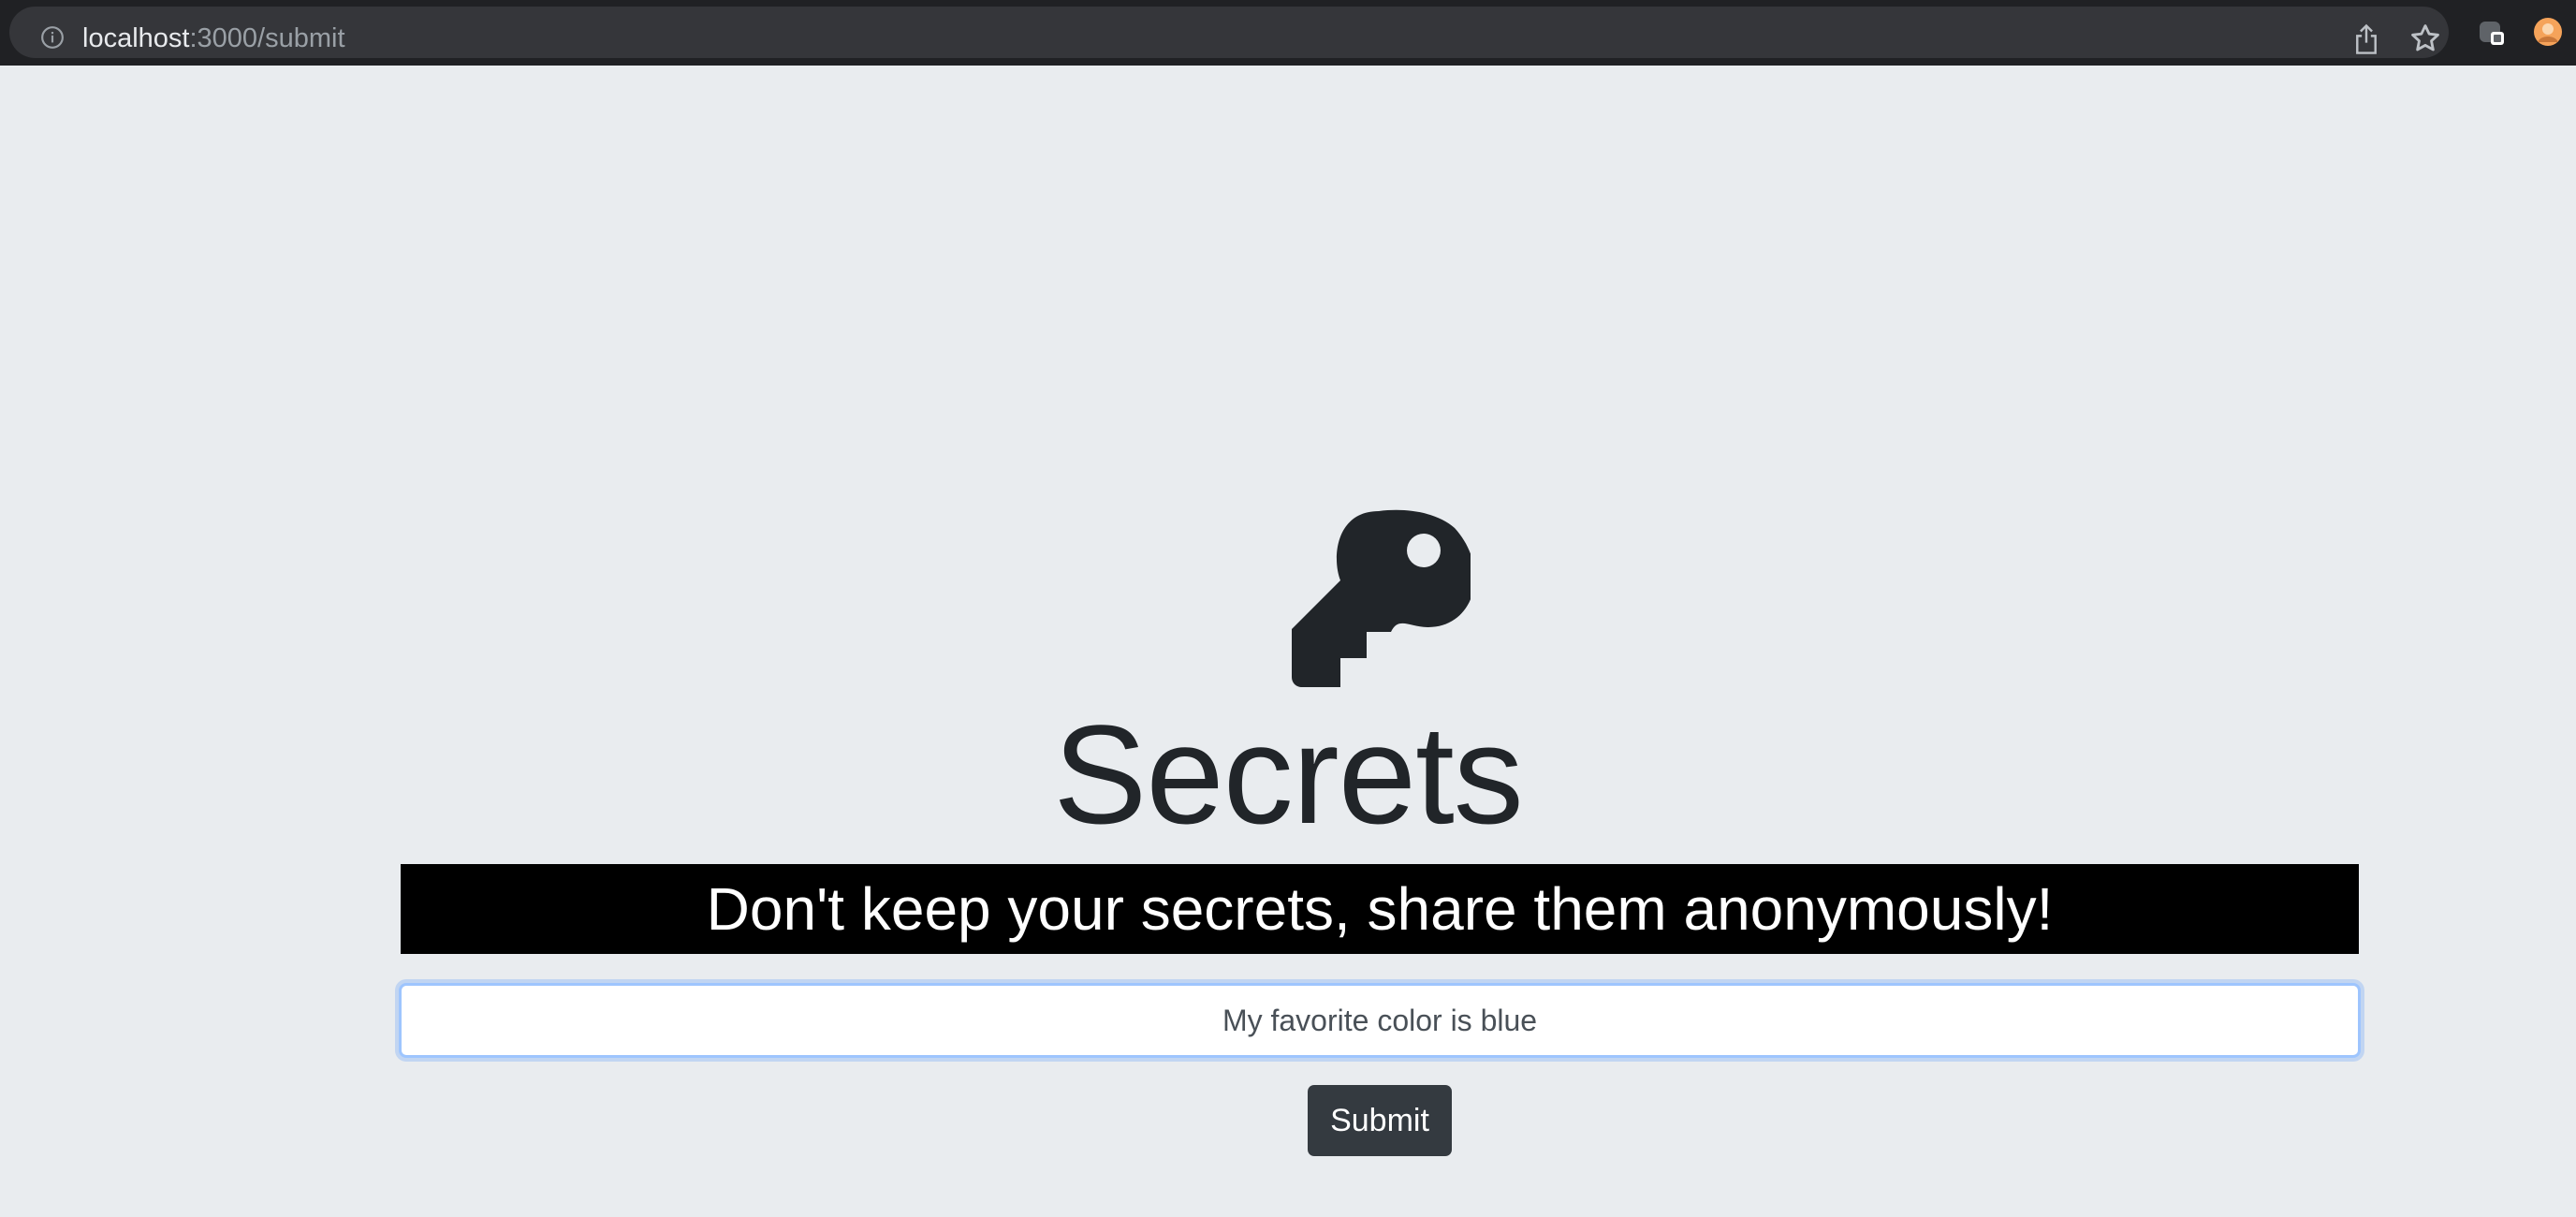 The image size is (2576, 1217). What do you see at coordinates (52, 37) in the screenshot?
I see `info-icon` at bounding box center [52, 37].